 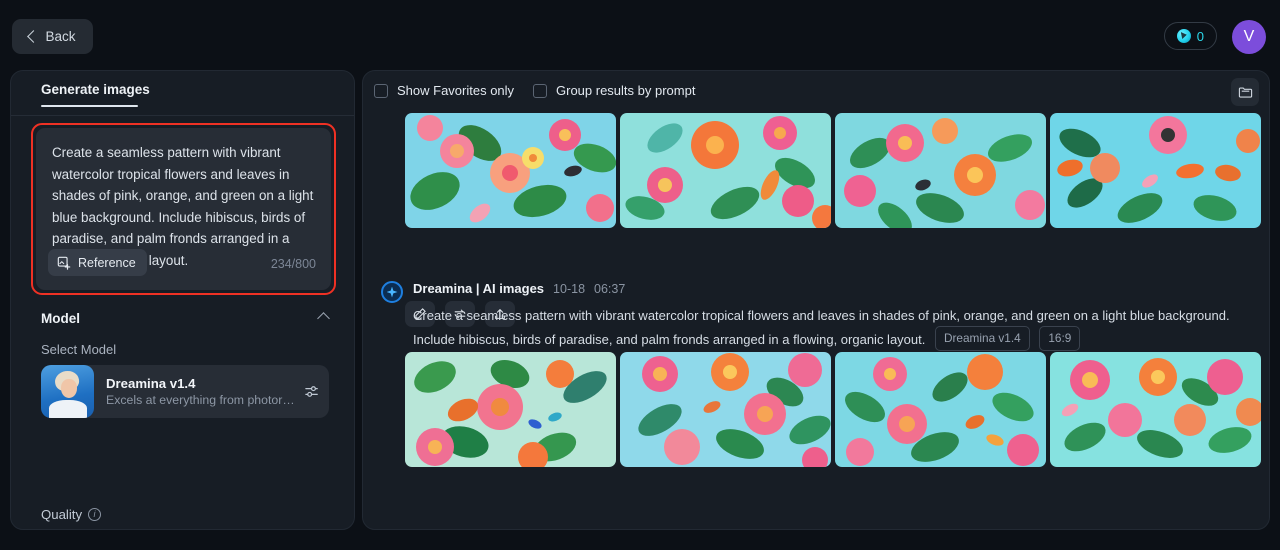 I want to click on model-settings-button, so click(x=312, y=391).